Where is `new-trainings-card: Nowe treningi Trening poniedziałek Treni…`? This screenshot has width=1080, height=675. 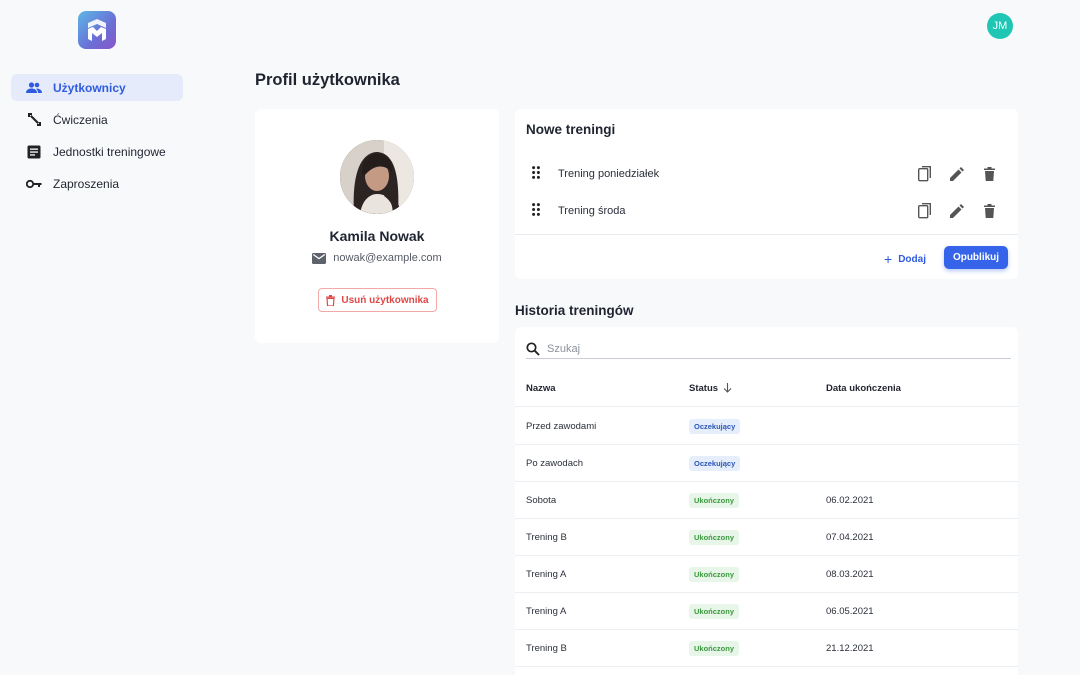
new-trainings-card: Nowe treningi Trening poniedziałek Treni… is located at coordinates (766, 194).